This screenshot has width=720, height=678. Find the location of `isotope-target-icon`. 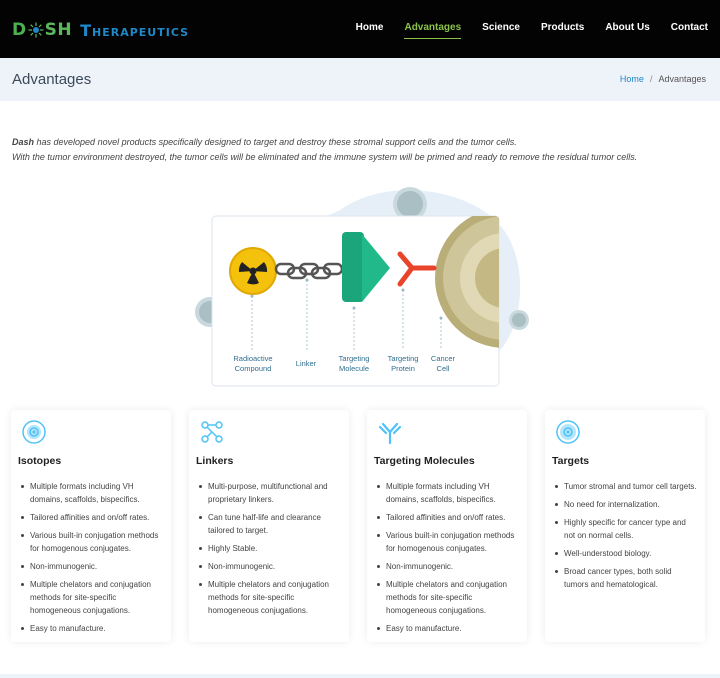

isotope-target-icon is located at coordinates (34, 432).